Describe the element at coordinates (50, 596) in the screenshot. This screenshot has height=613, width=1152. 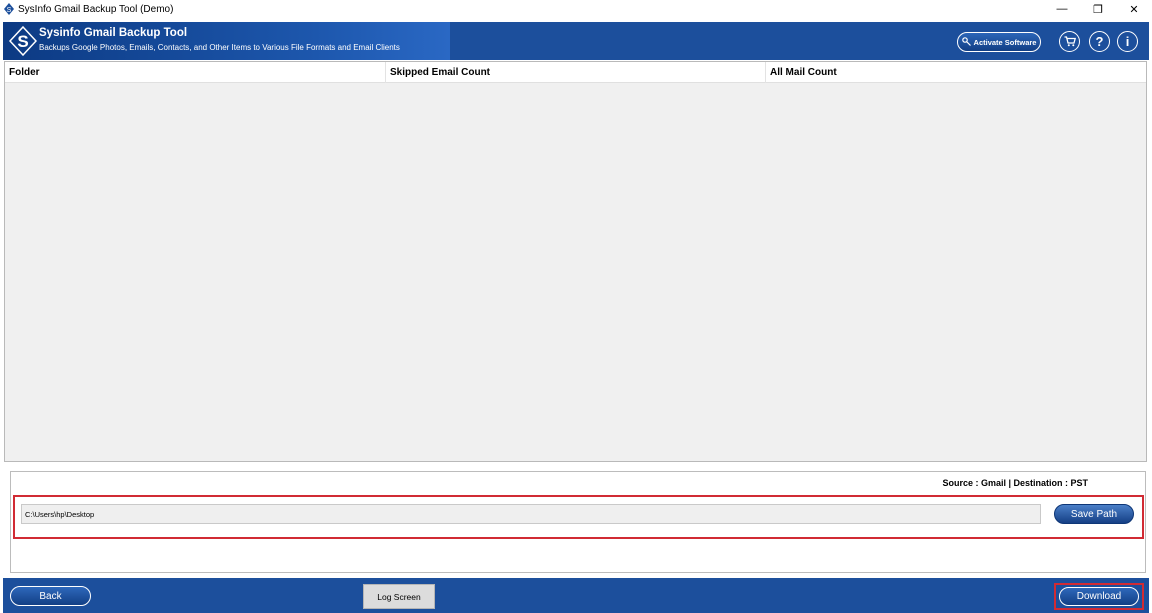
I see `back-button: Back` at that location.